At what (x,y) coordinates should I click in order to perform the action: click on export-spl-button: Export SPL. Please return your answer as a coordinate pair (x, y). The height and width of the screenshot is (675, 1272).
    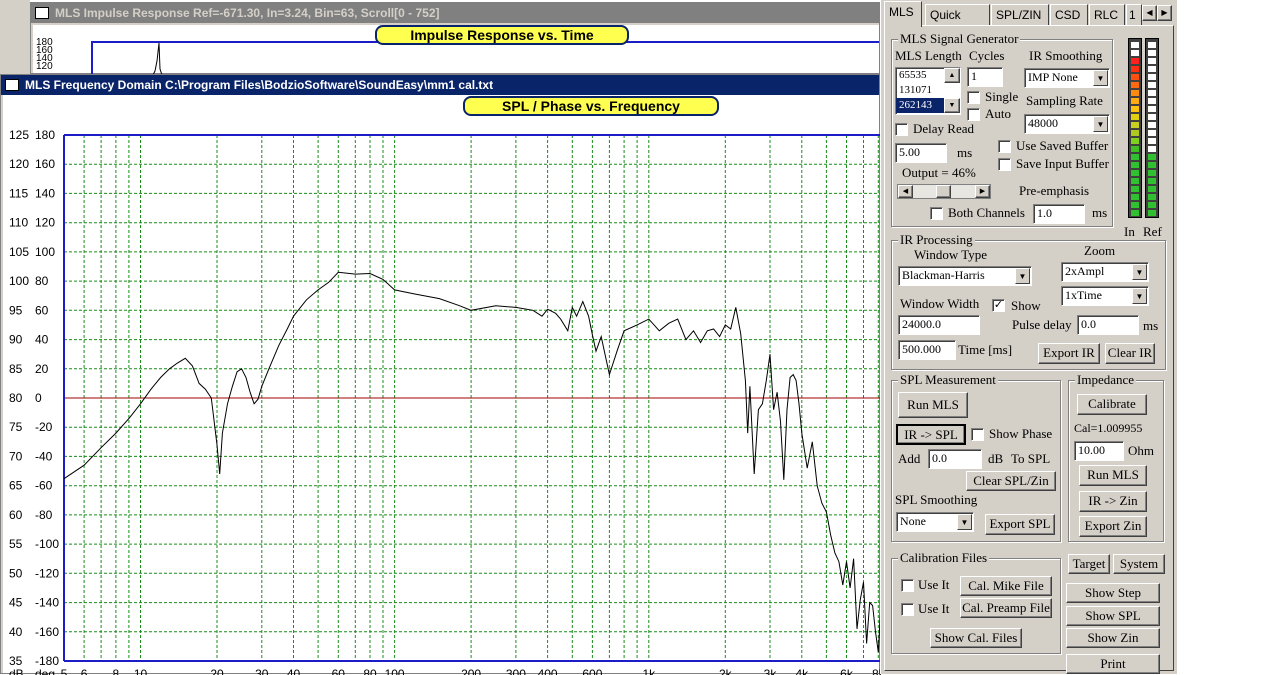
    Looking at the image, I should click on (1020, 524).